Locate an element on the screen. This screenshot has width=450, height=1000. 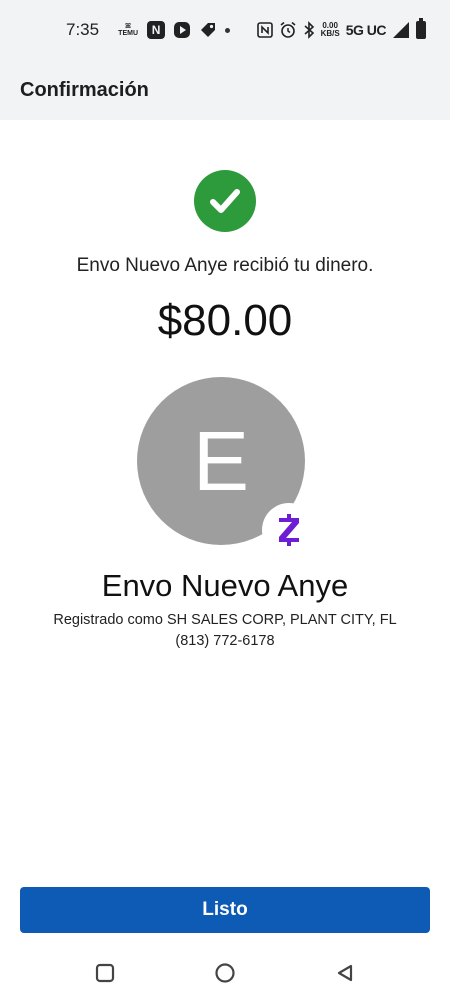
status-bar: 7:35 ꕤ​ TEMU N 0.00 KB/S 5G UC is located at coordinates (225, 30).